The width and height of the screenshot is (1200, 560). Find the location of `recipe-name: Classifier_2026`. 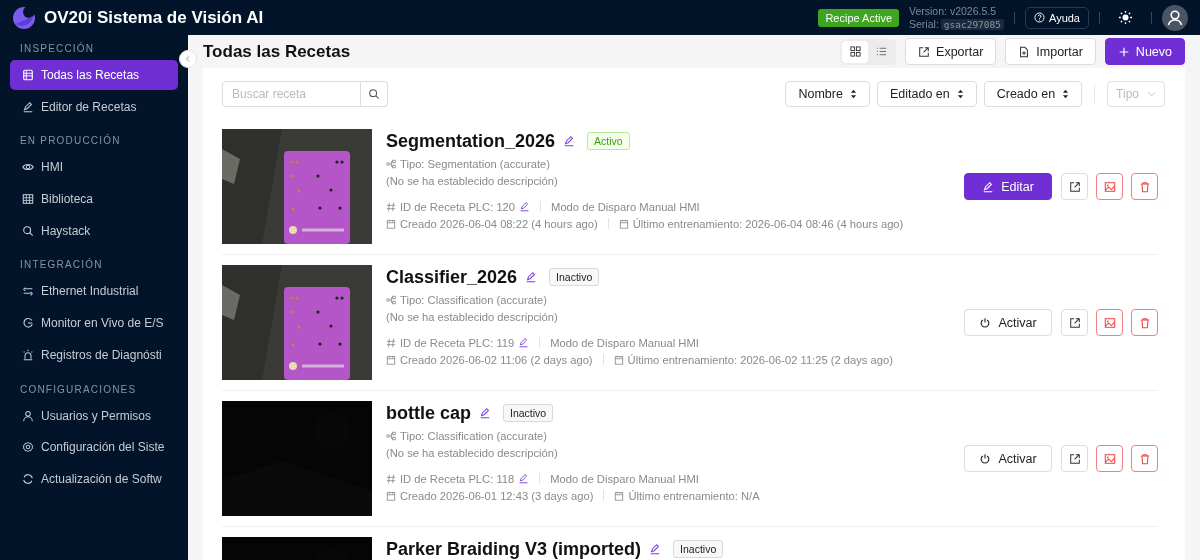

recipe-name: Classifier_2026 is located at coordinates (452, 277).